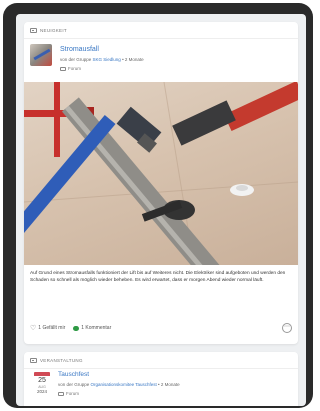 Image resolution: width=320 pixels, height=411 pixels. What do you see at coordinates (79, 49) in the screenshot?
I see `post-title-link: Stromausfall` at bounding box center [79, 49].